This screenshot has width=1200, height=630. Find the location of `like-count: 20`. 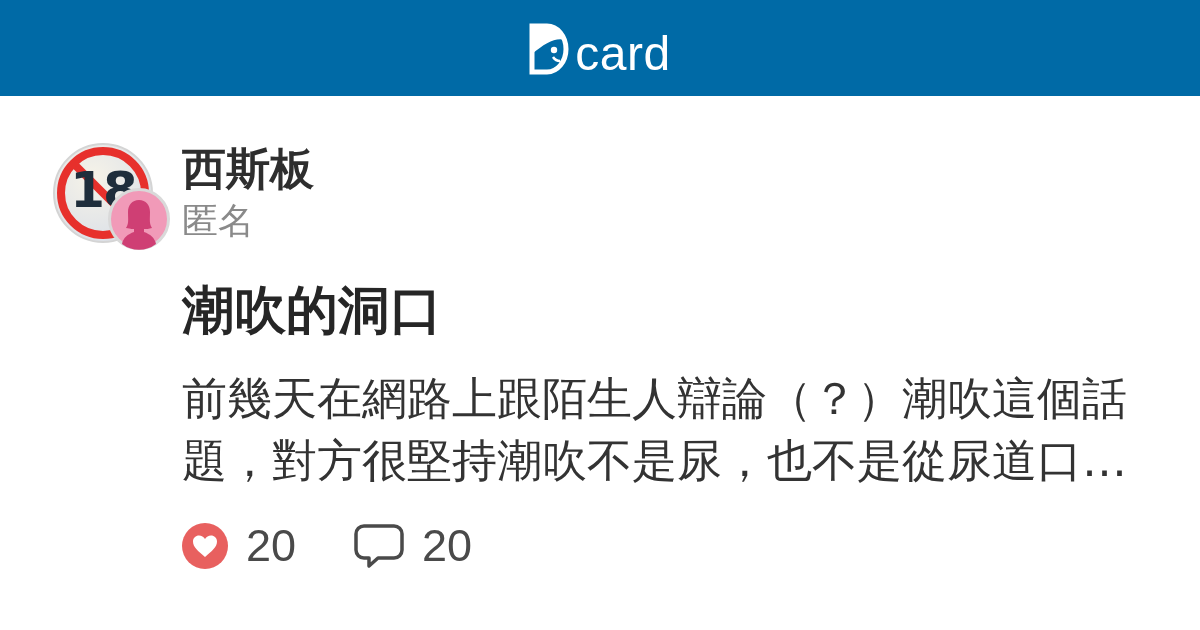

like-count: 20 is located at coordinates (271, 546).